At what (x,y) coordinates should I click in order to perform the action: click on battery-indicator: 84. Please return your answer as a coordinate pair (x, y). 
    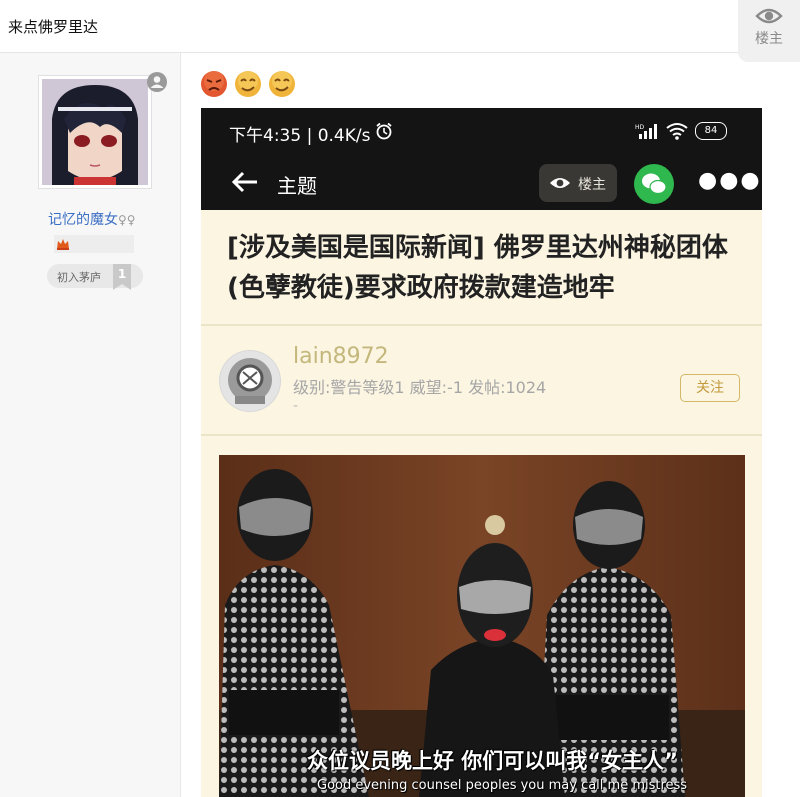
    Looking at the image, I should click on (711, 131).